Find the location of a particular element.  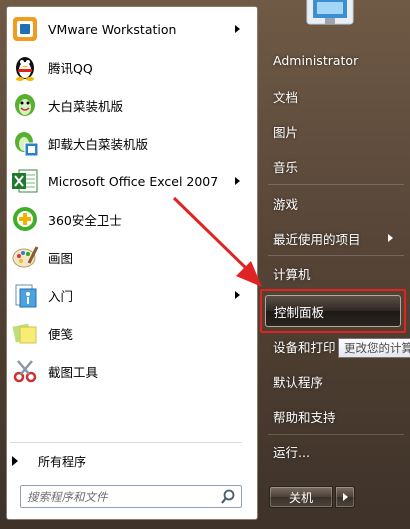

program-qq: 腾讯QQ is located at coordinates (126, 67).